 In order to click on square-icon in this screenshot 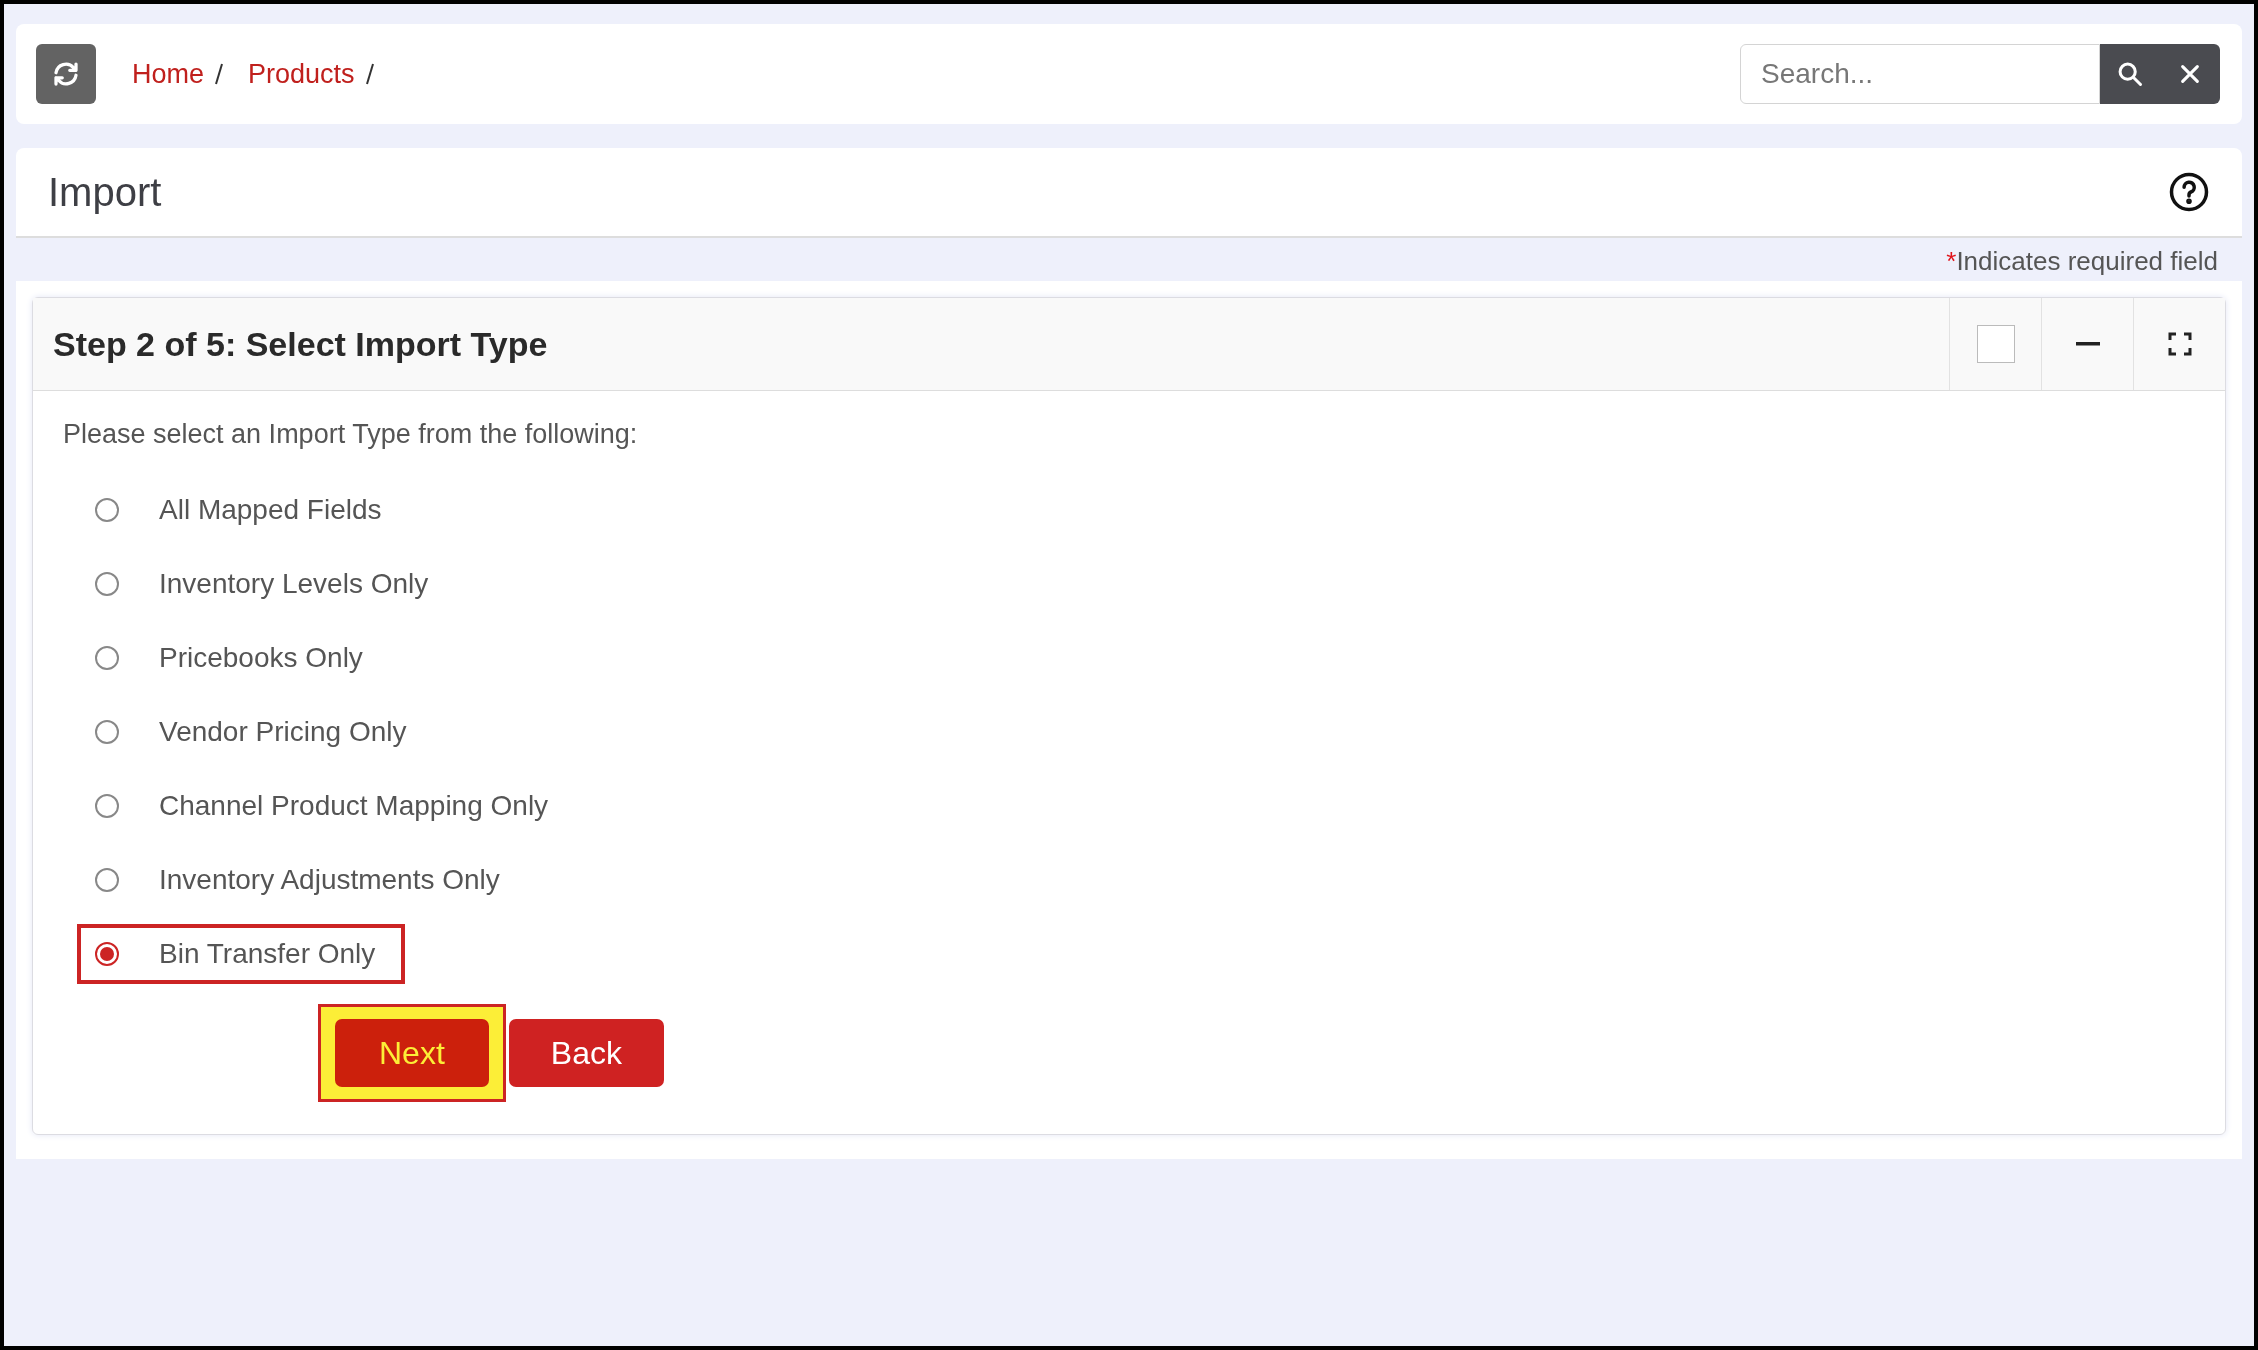, I will do `click(1995, 344)`.